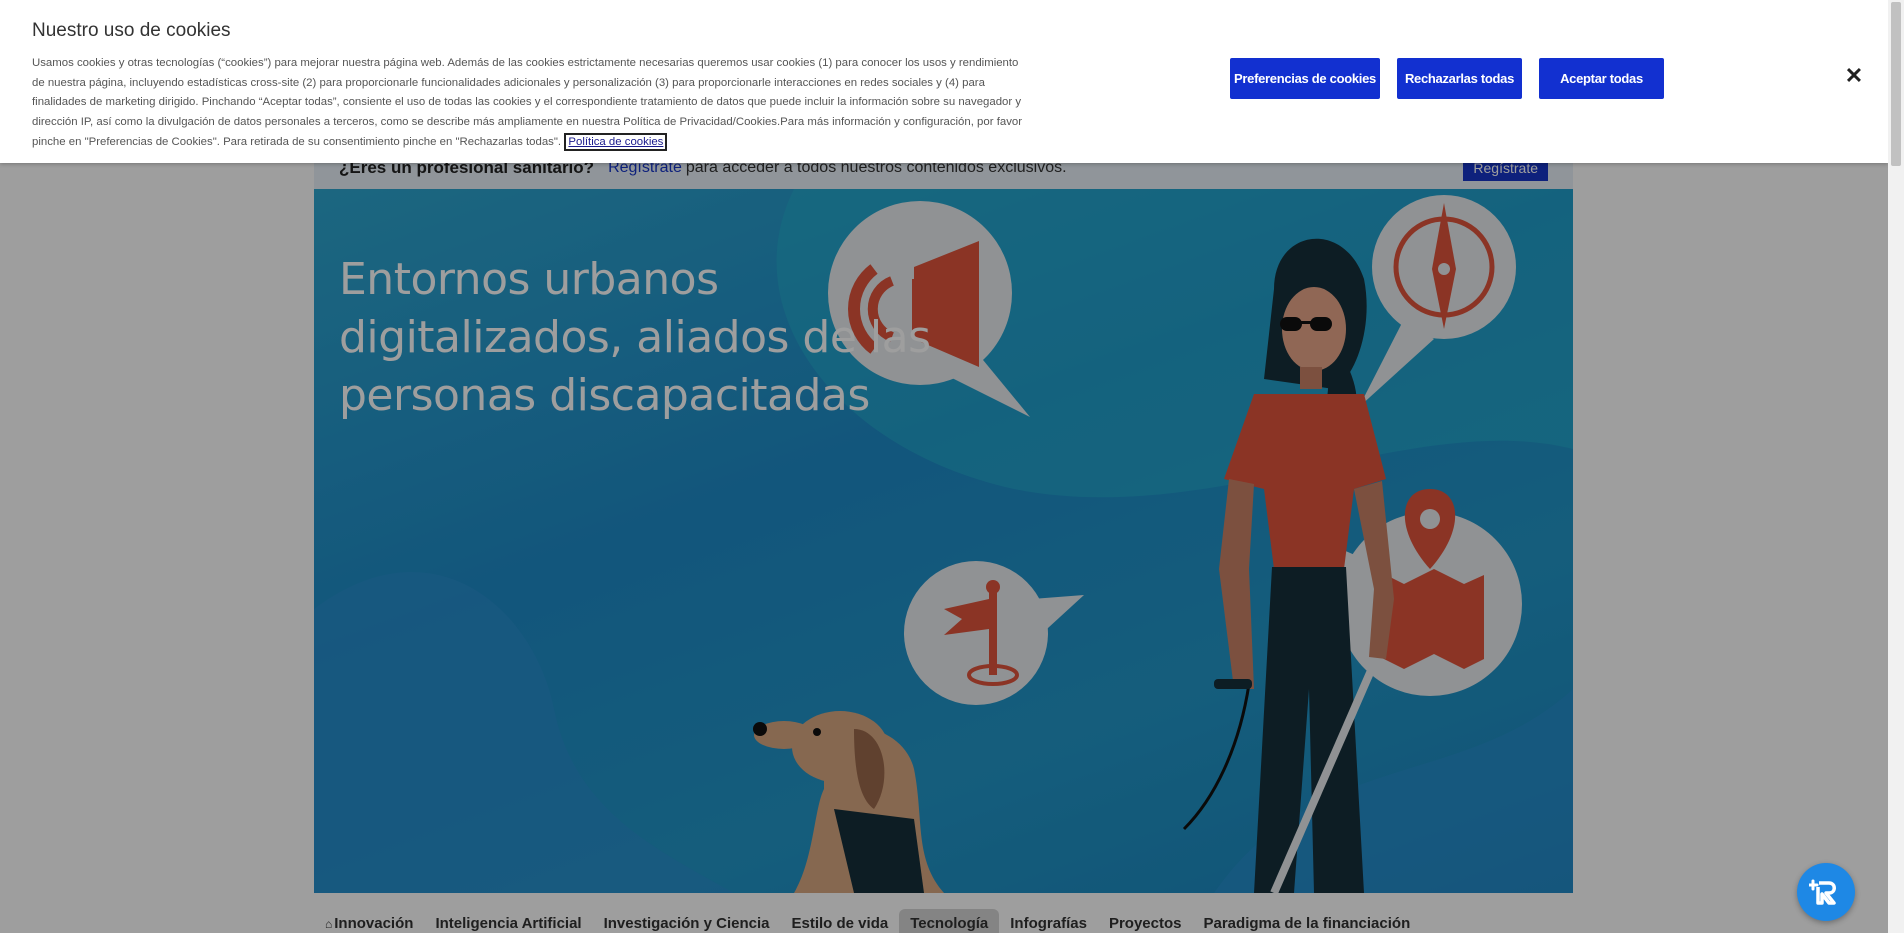  I want to click on close-icon: ✕, so click(1854, 76).